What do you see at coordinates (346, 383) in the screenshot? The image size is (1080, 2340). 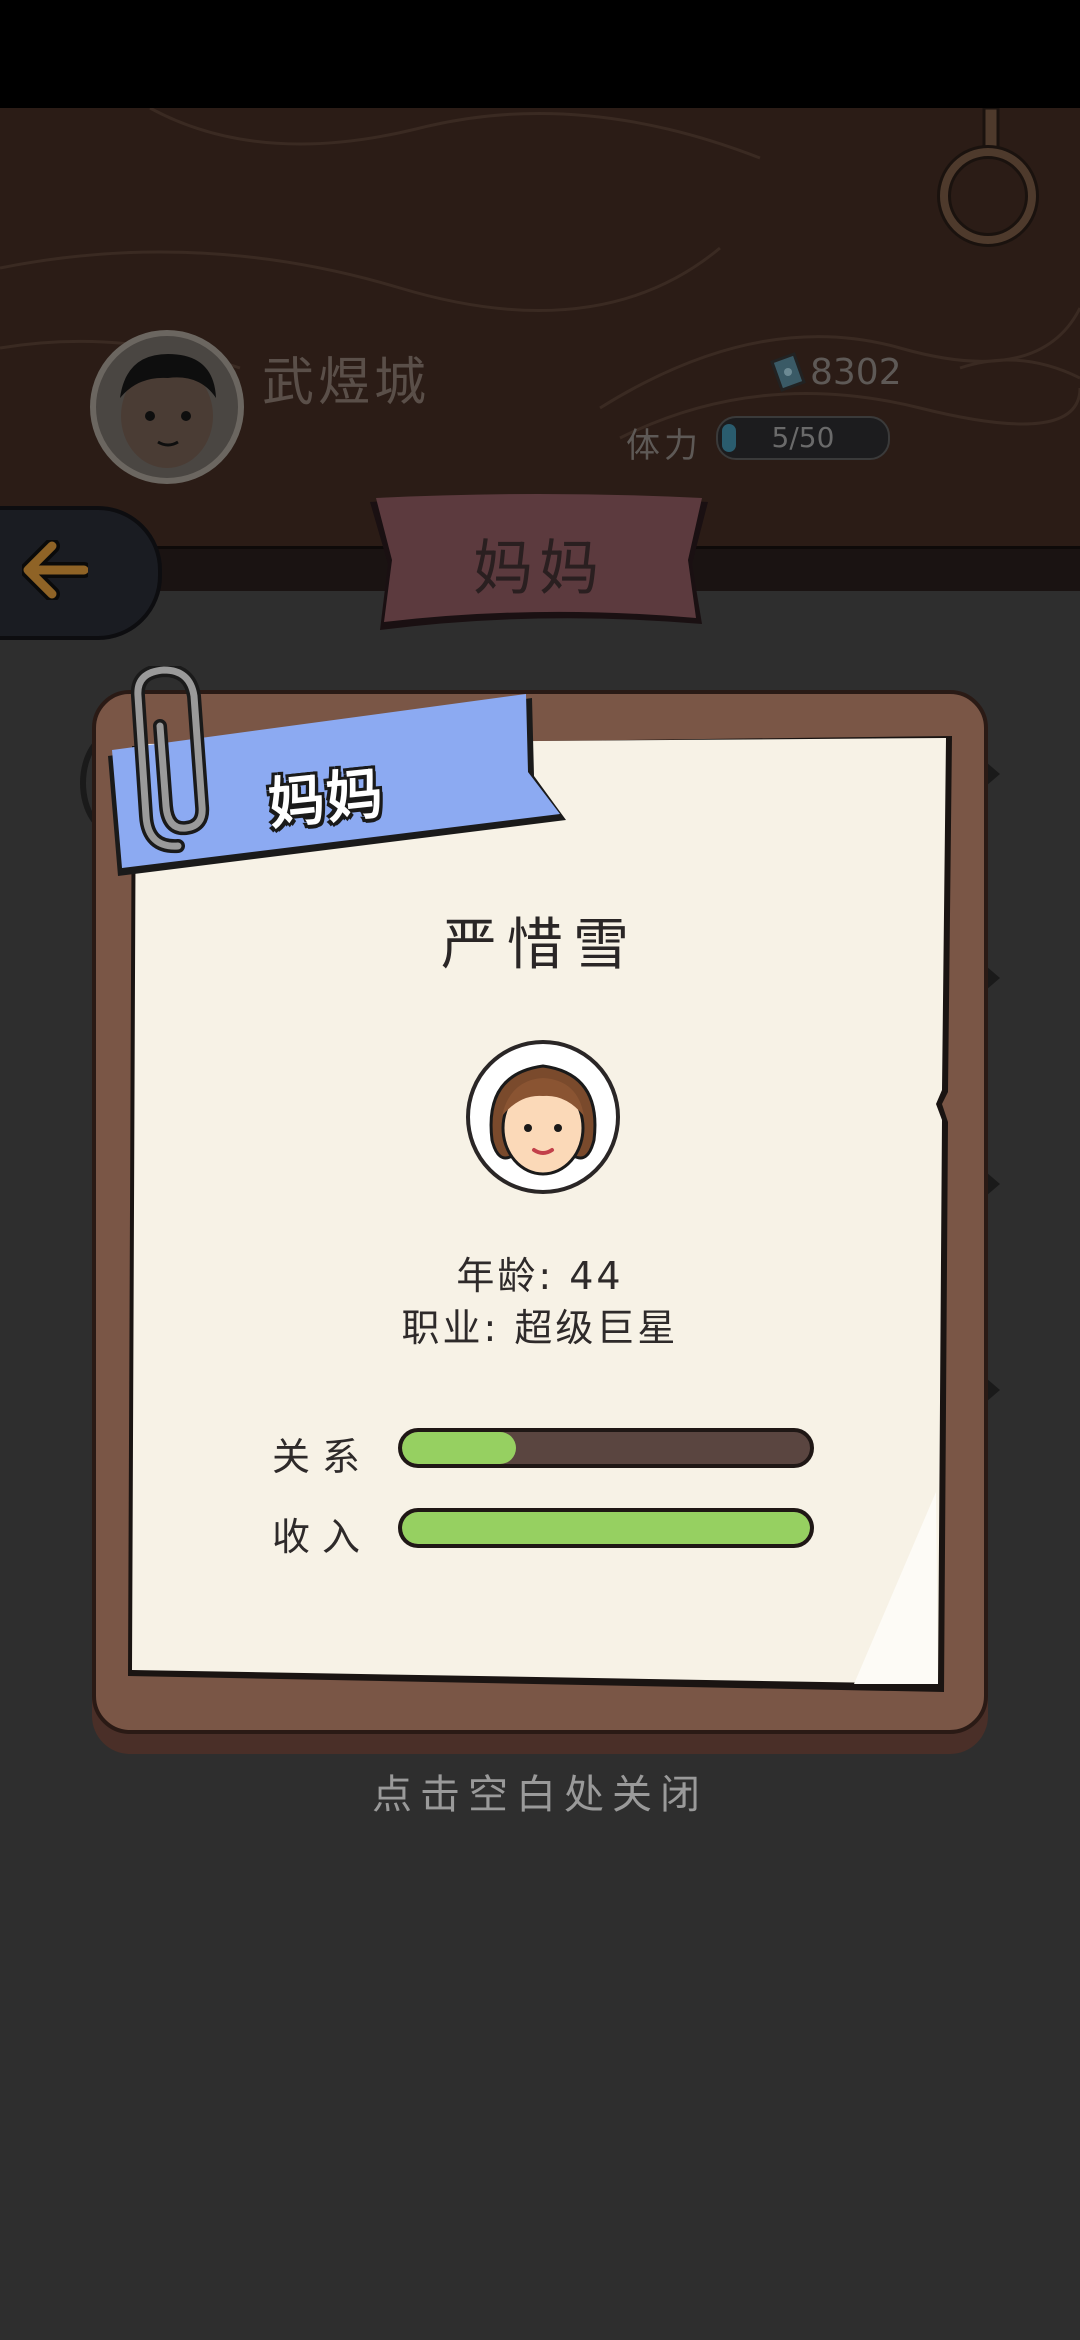 I see `player-name: 武煜城` at bounding box center [346, 383].